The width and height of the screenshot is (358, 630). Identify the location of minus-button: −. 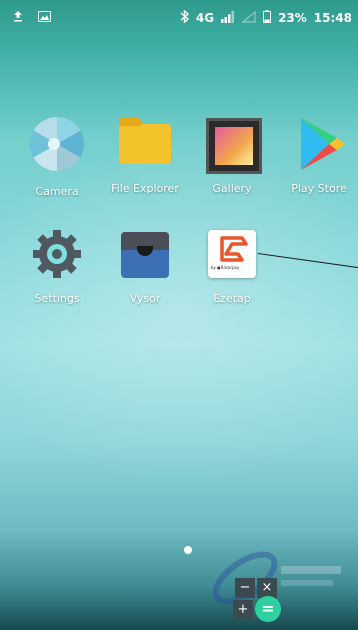
(245, 588).